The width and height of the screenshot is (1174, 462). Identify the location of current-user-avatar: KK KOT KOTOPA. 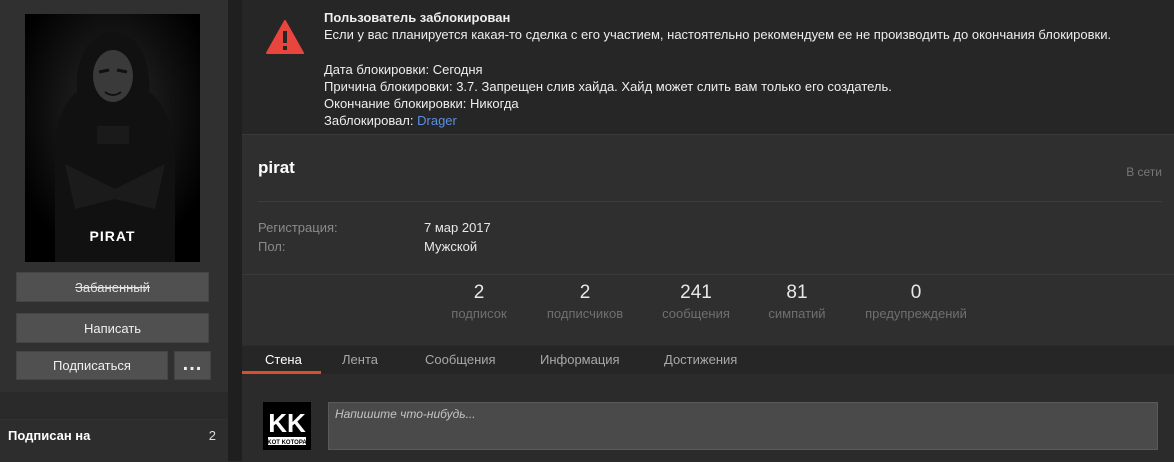
(287, 426).